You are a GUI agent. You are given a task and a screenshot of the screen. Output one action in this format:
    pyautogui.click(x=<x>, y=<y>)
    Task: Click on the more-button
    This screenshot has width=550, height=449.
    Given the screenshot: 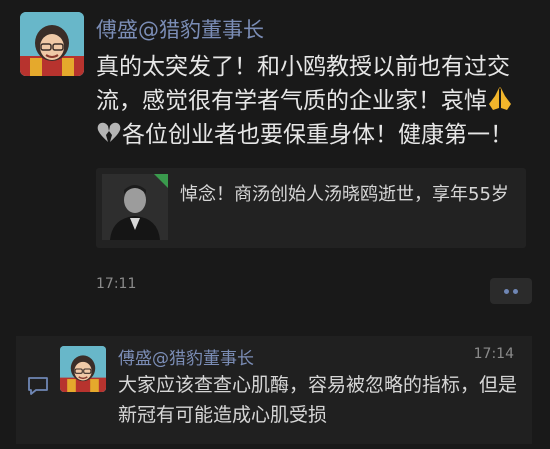 What is the action you would take?
    pyautogui.click(x=511, y=291)
    